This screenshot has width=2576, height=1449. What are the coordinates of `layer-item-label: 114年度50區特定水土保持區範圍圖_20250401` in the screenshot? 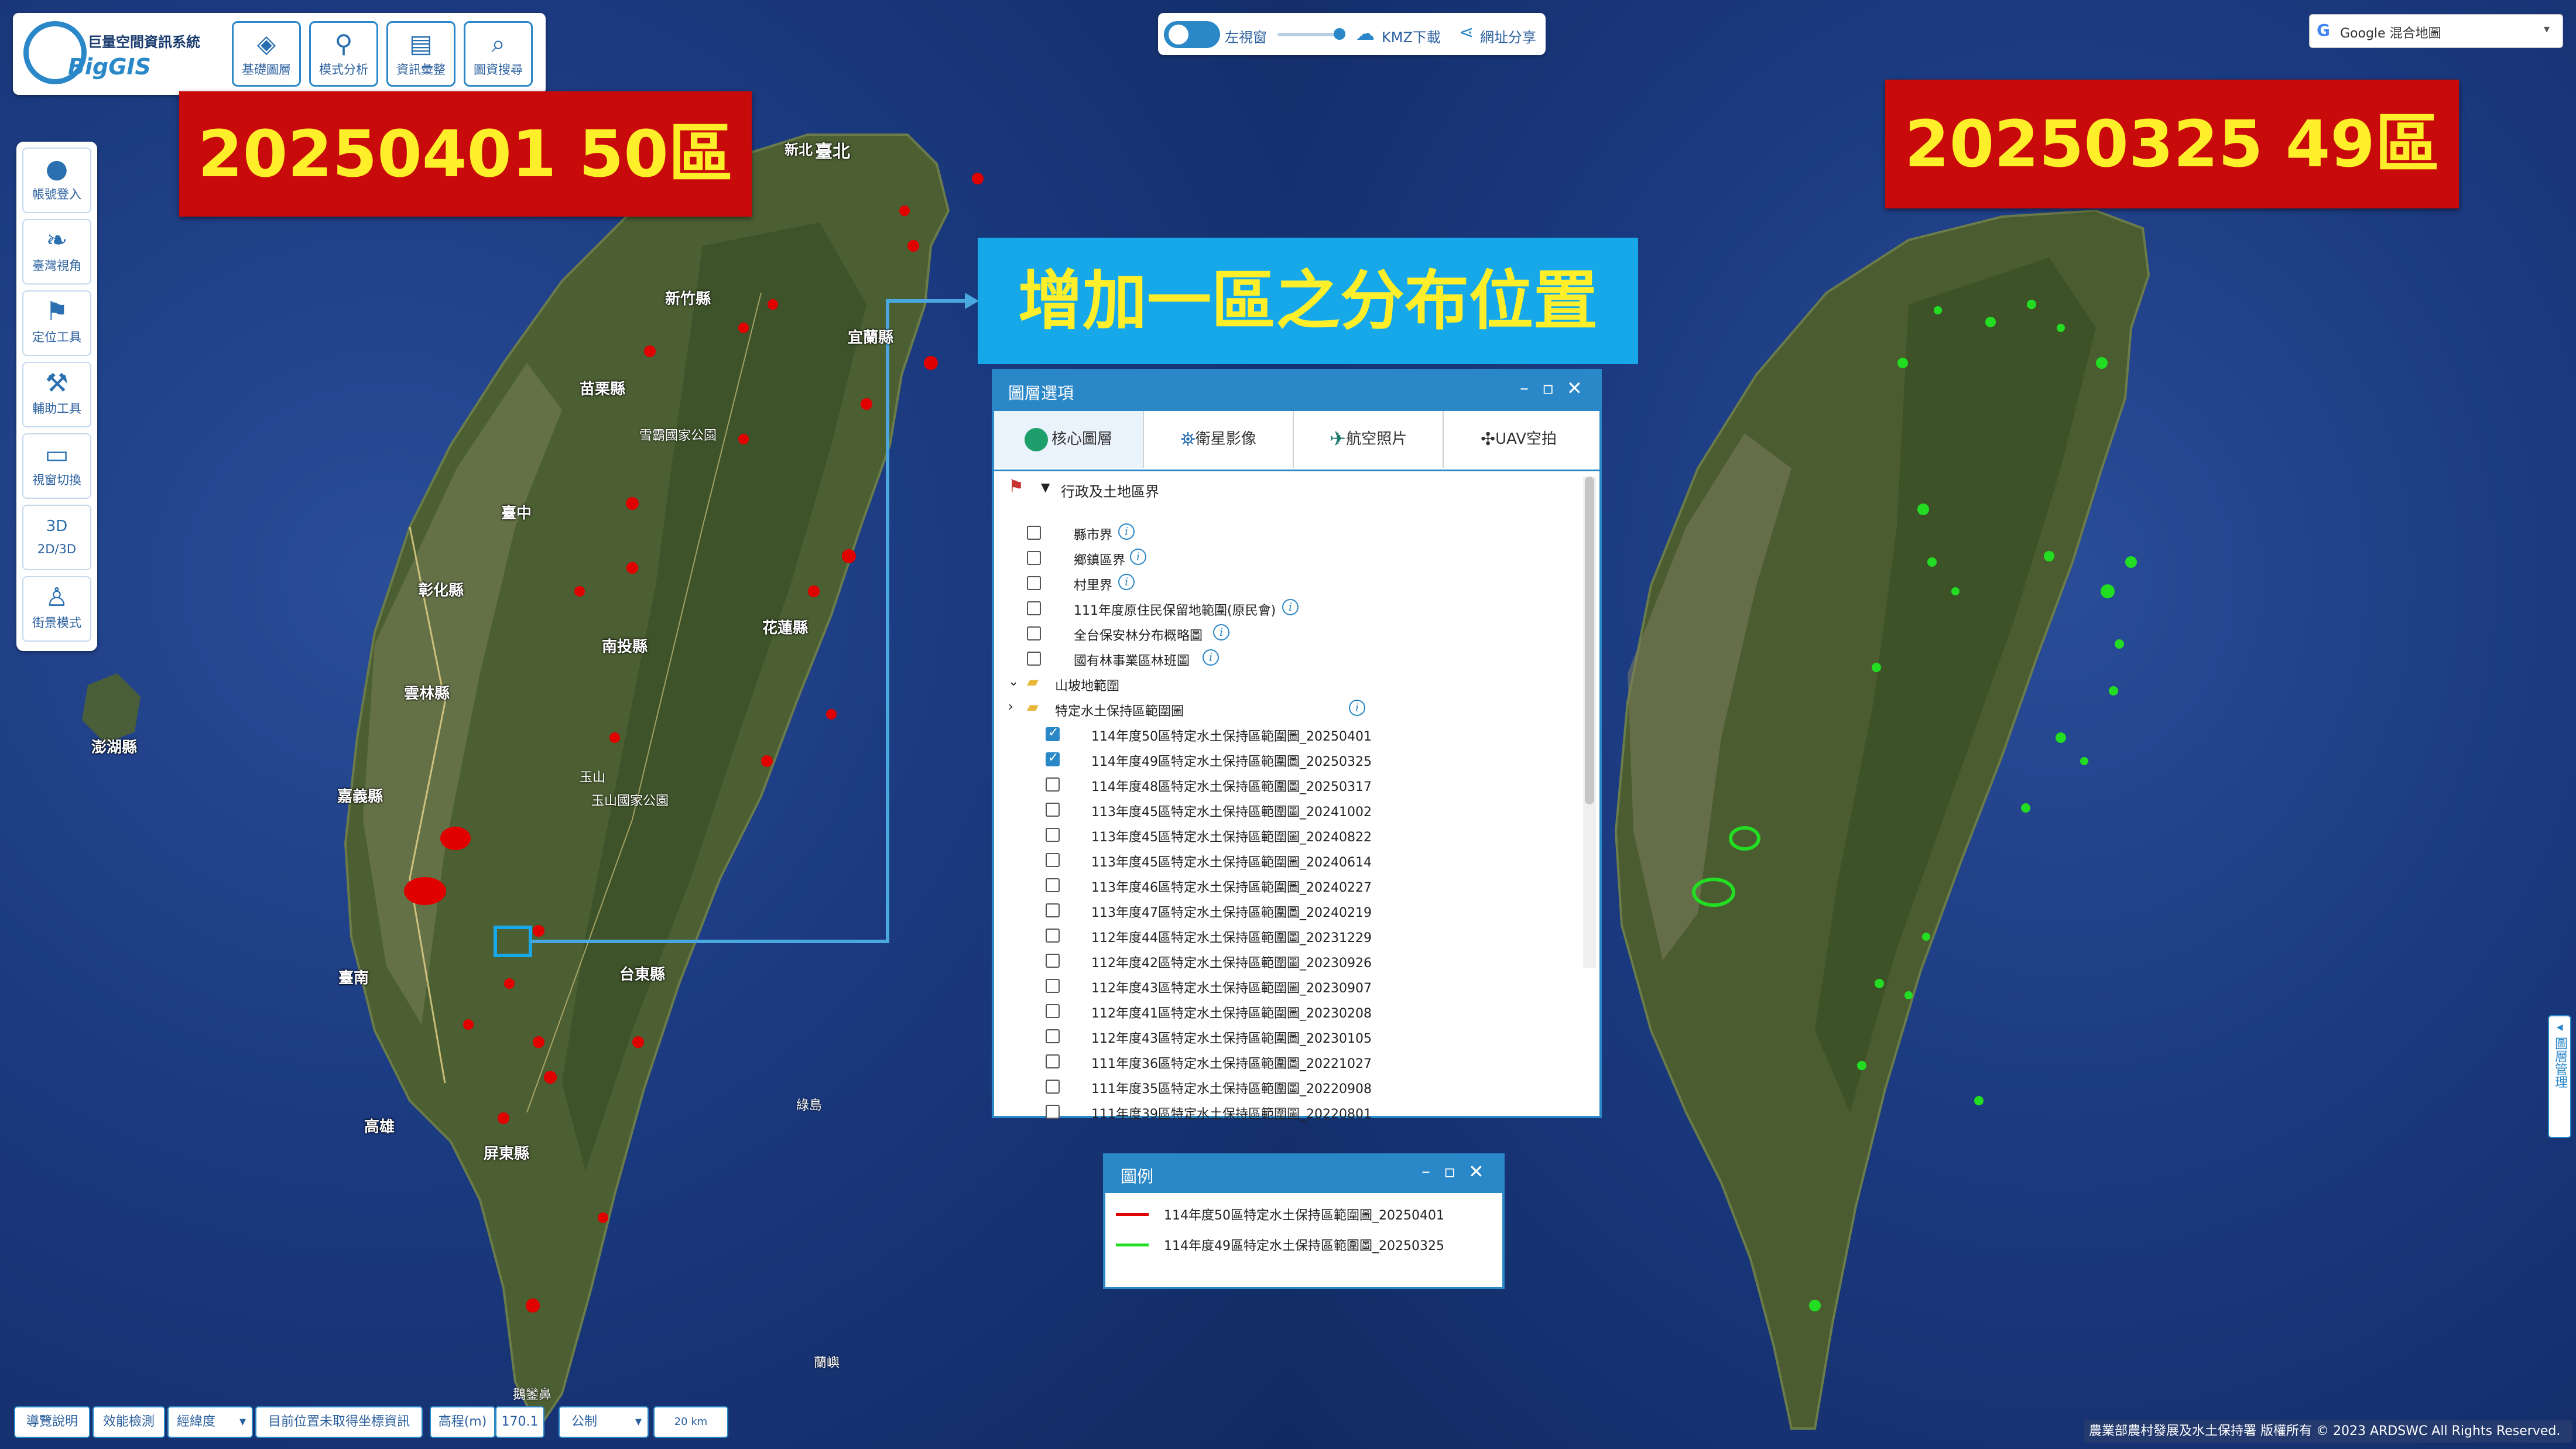 It's located at (1231, 736).